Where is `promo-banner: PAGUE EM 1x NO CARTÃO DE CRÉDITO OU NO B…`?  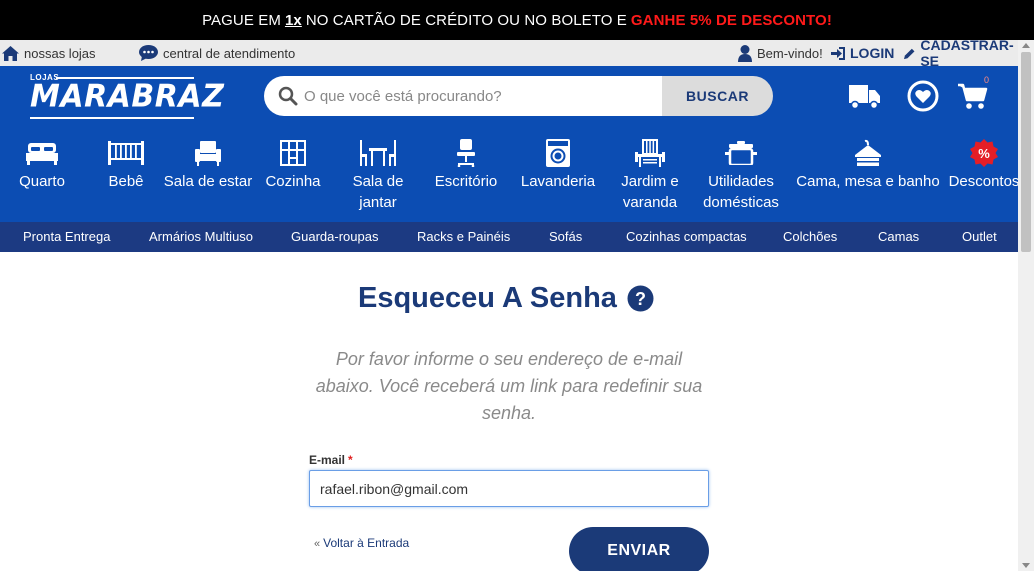 promo-banner: PAGUE EM 1x NO CARTÃO DE CRÉDITO OU NO B… is located at coordinates (517, 20).